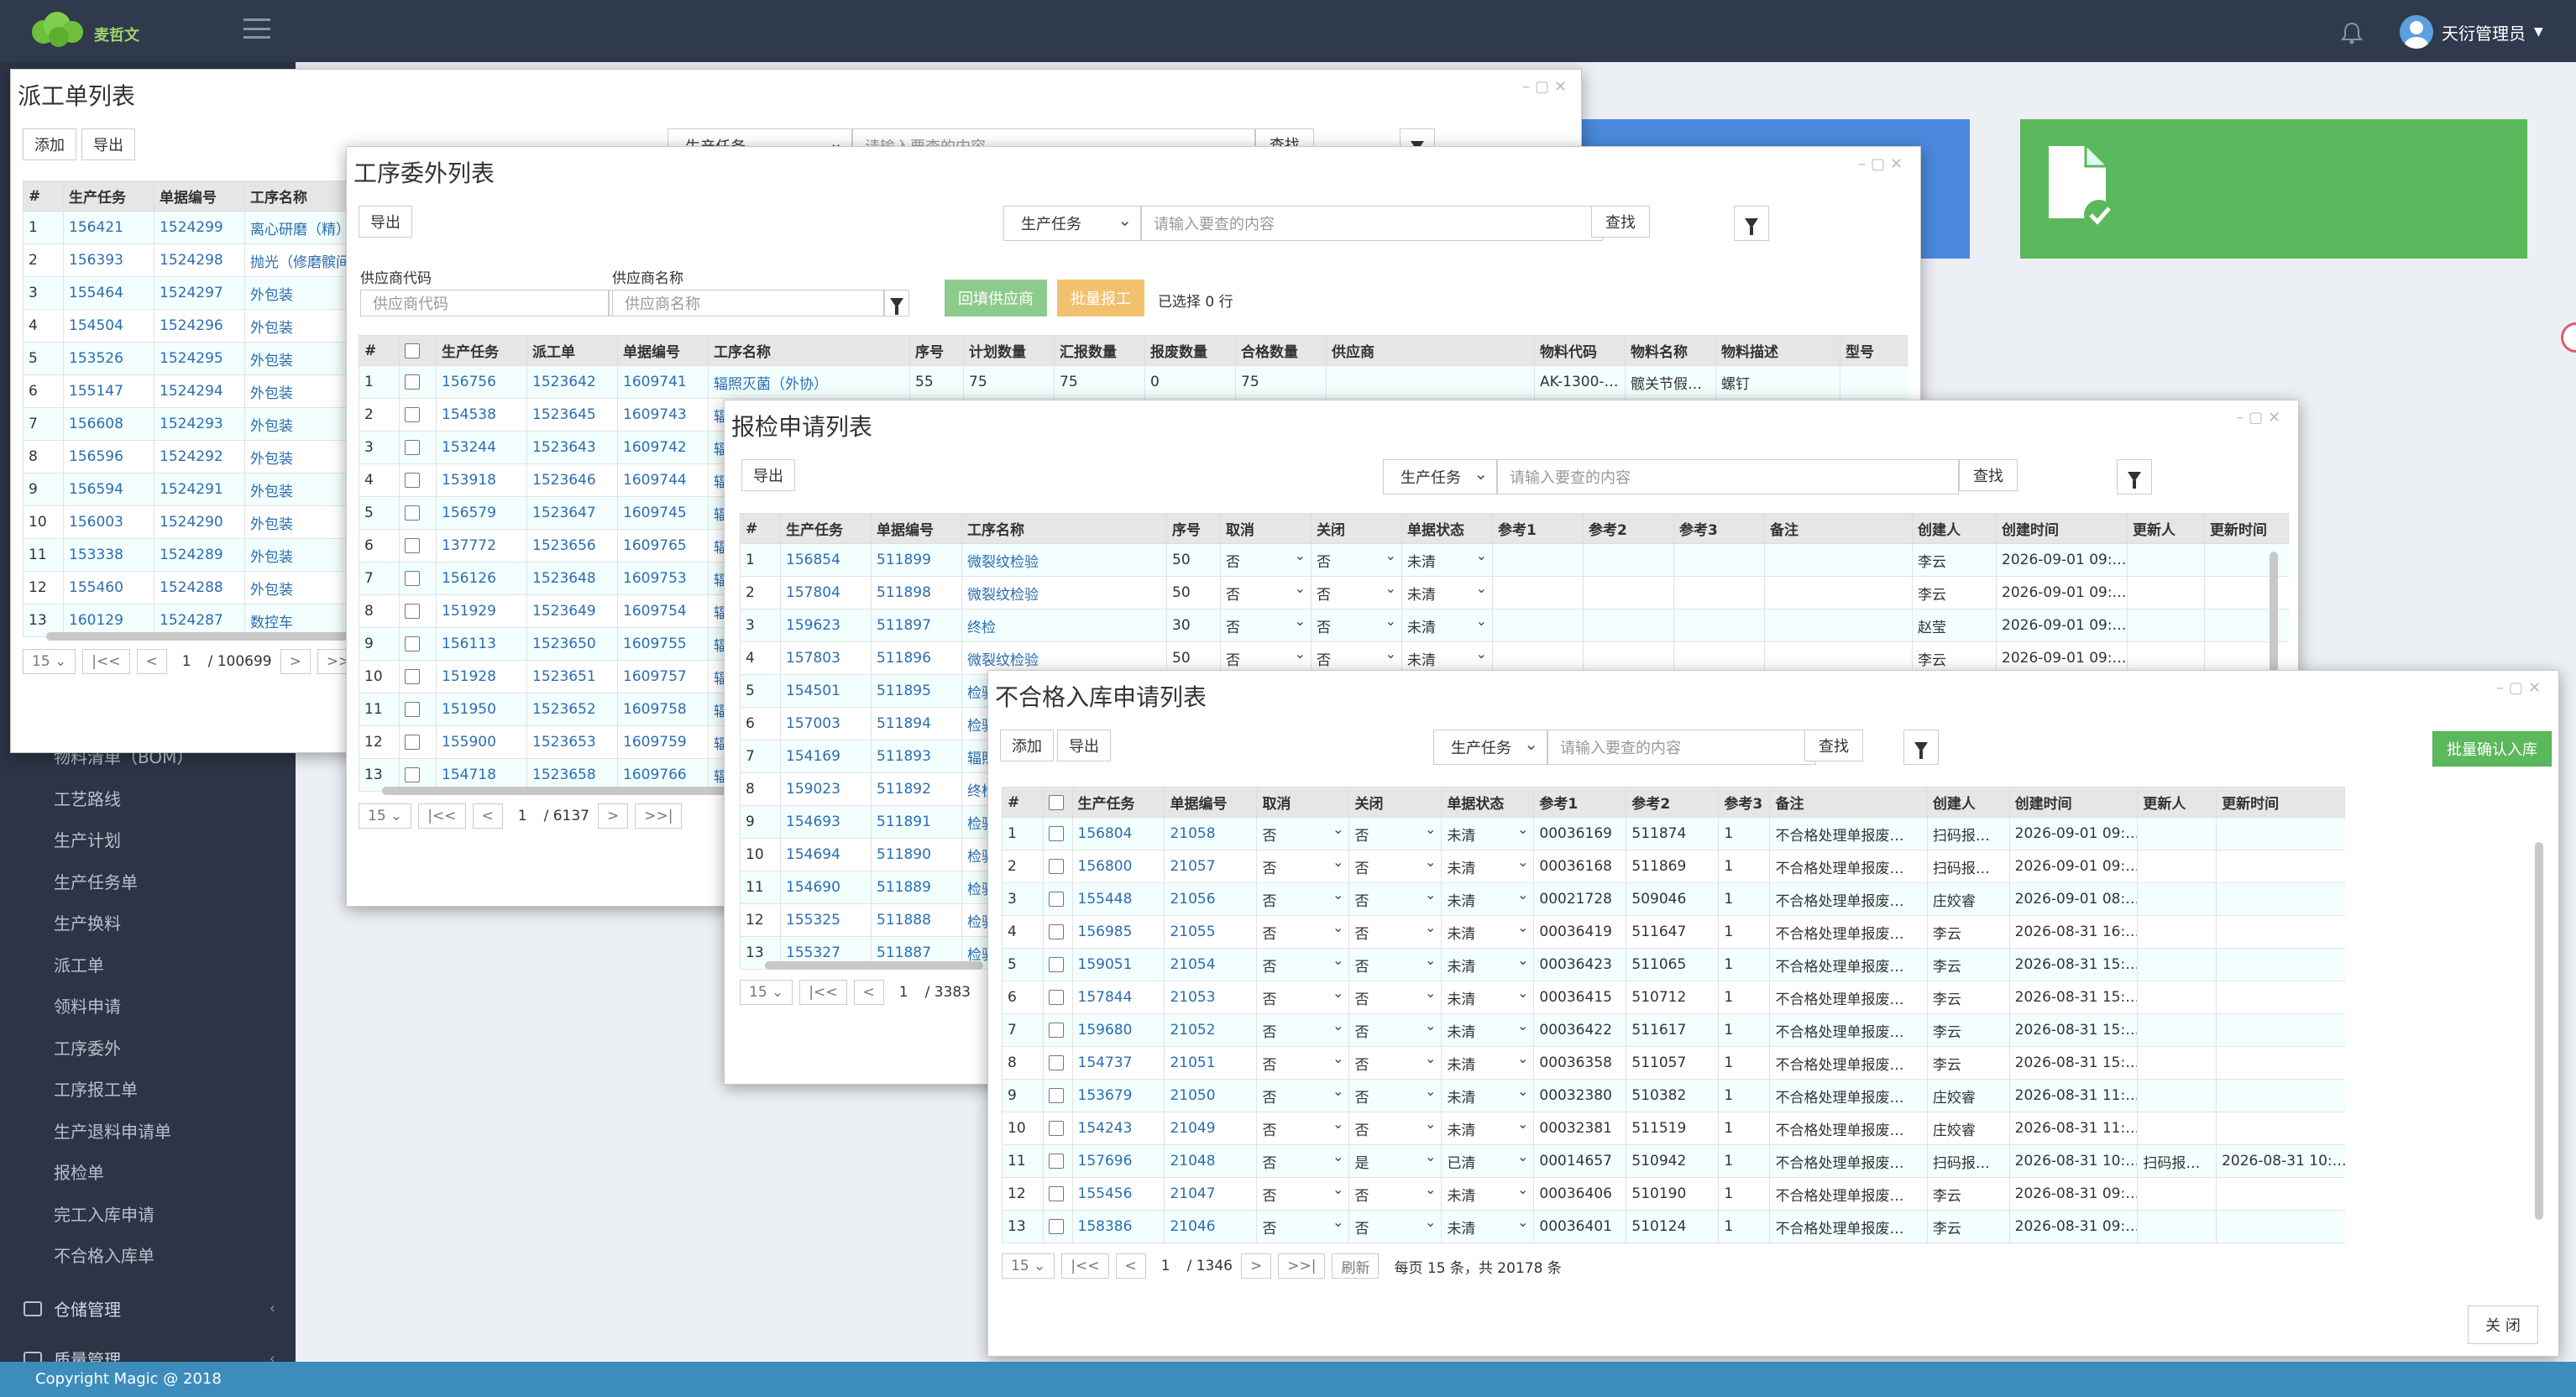 This screenshot has width=2576, height=1397. I want to click on column-header: 更新人, so click(2166, 528).